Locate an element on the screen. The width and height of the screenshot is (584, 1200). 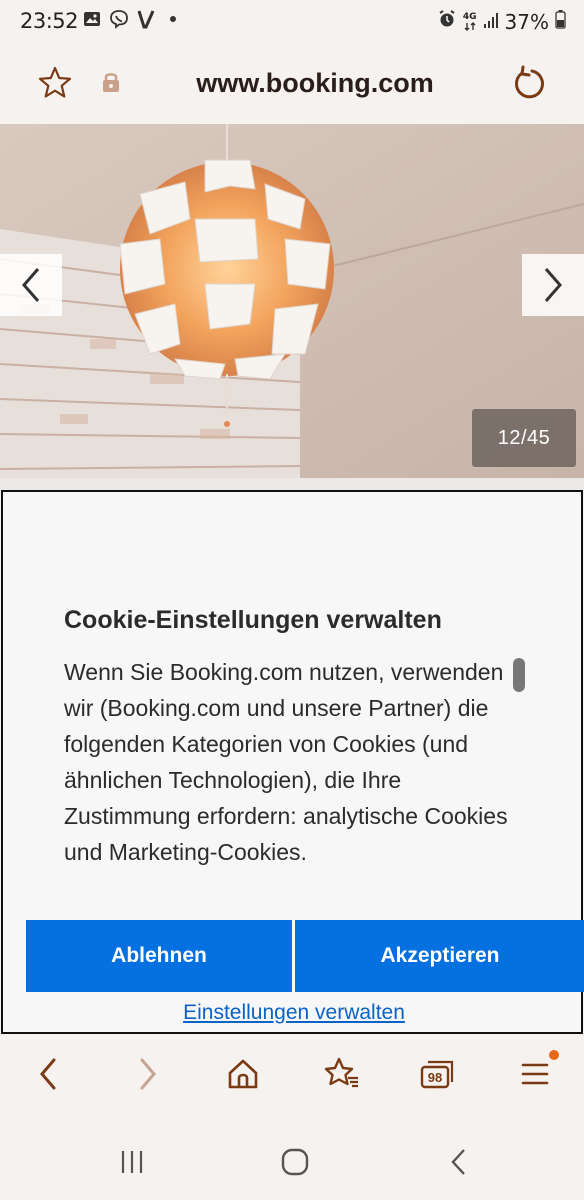
bookmarks-button is located at coordinates (341, 1074).